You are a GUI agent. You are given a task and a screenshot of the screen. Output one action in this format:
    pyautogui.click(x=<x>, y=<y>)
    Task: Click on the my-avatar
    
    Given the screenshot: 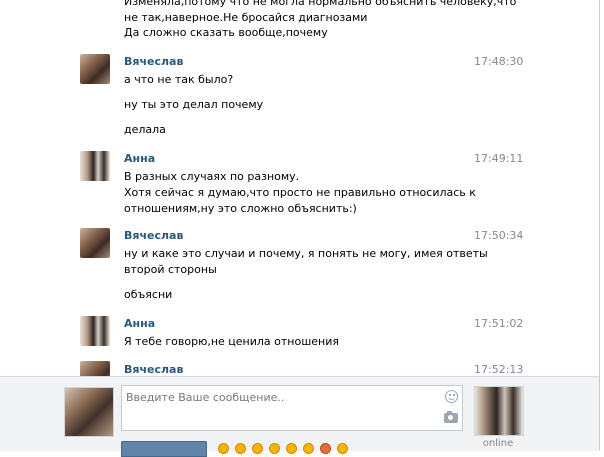 What is the action you would take?
    pyautogui.click(x=89, y=412)
    